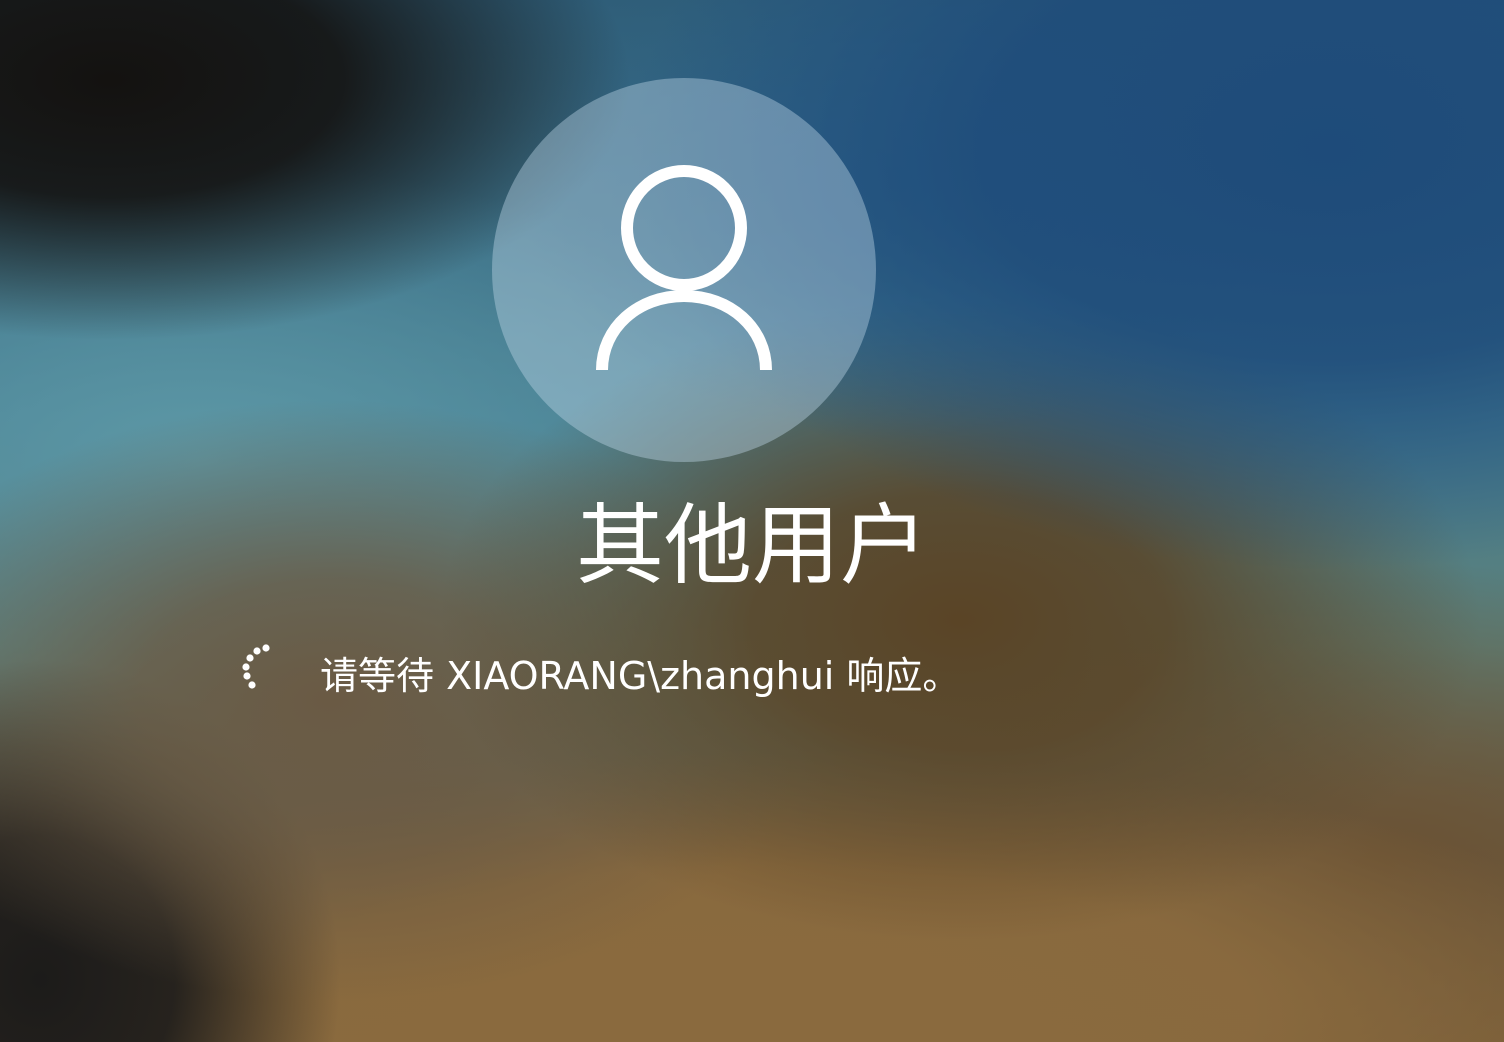 This screenshot has height=1042, width=1504. I want to click on user-silhouette-icon, so click(684, 268).